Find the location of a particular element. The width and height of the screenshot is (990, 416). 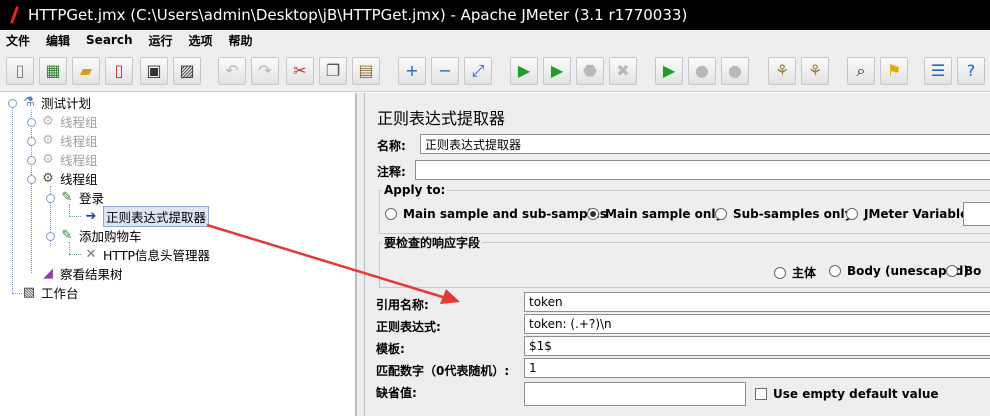

radio-sub-only: Sub-samples only is located at coordinates (783, 214).